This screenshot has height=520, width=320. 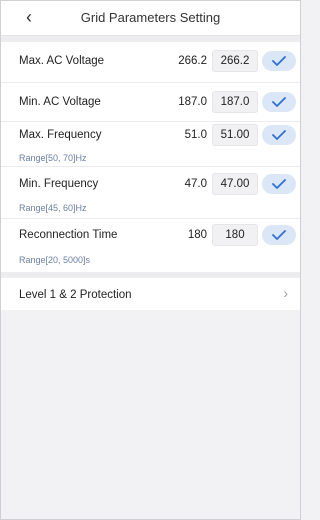 What do you see at coordinates (192, 102) in the screenshot?
I see `param-current-value: 187.0` at bounding box center [192, 102].